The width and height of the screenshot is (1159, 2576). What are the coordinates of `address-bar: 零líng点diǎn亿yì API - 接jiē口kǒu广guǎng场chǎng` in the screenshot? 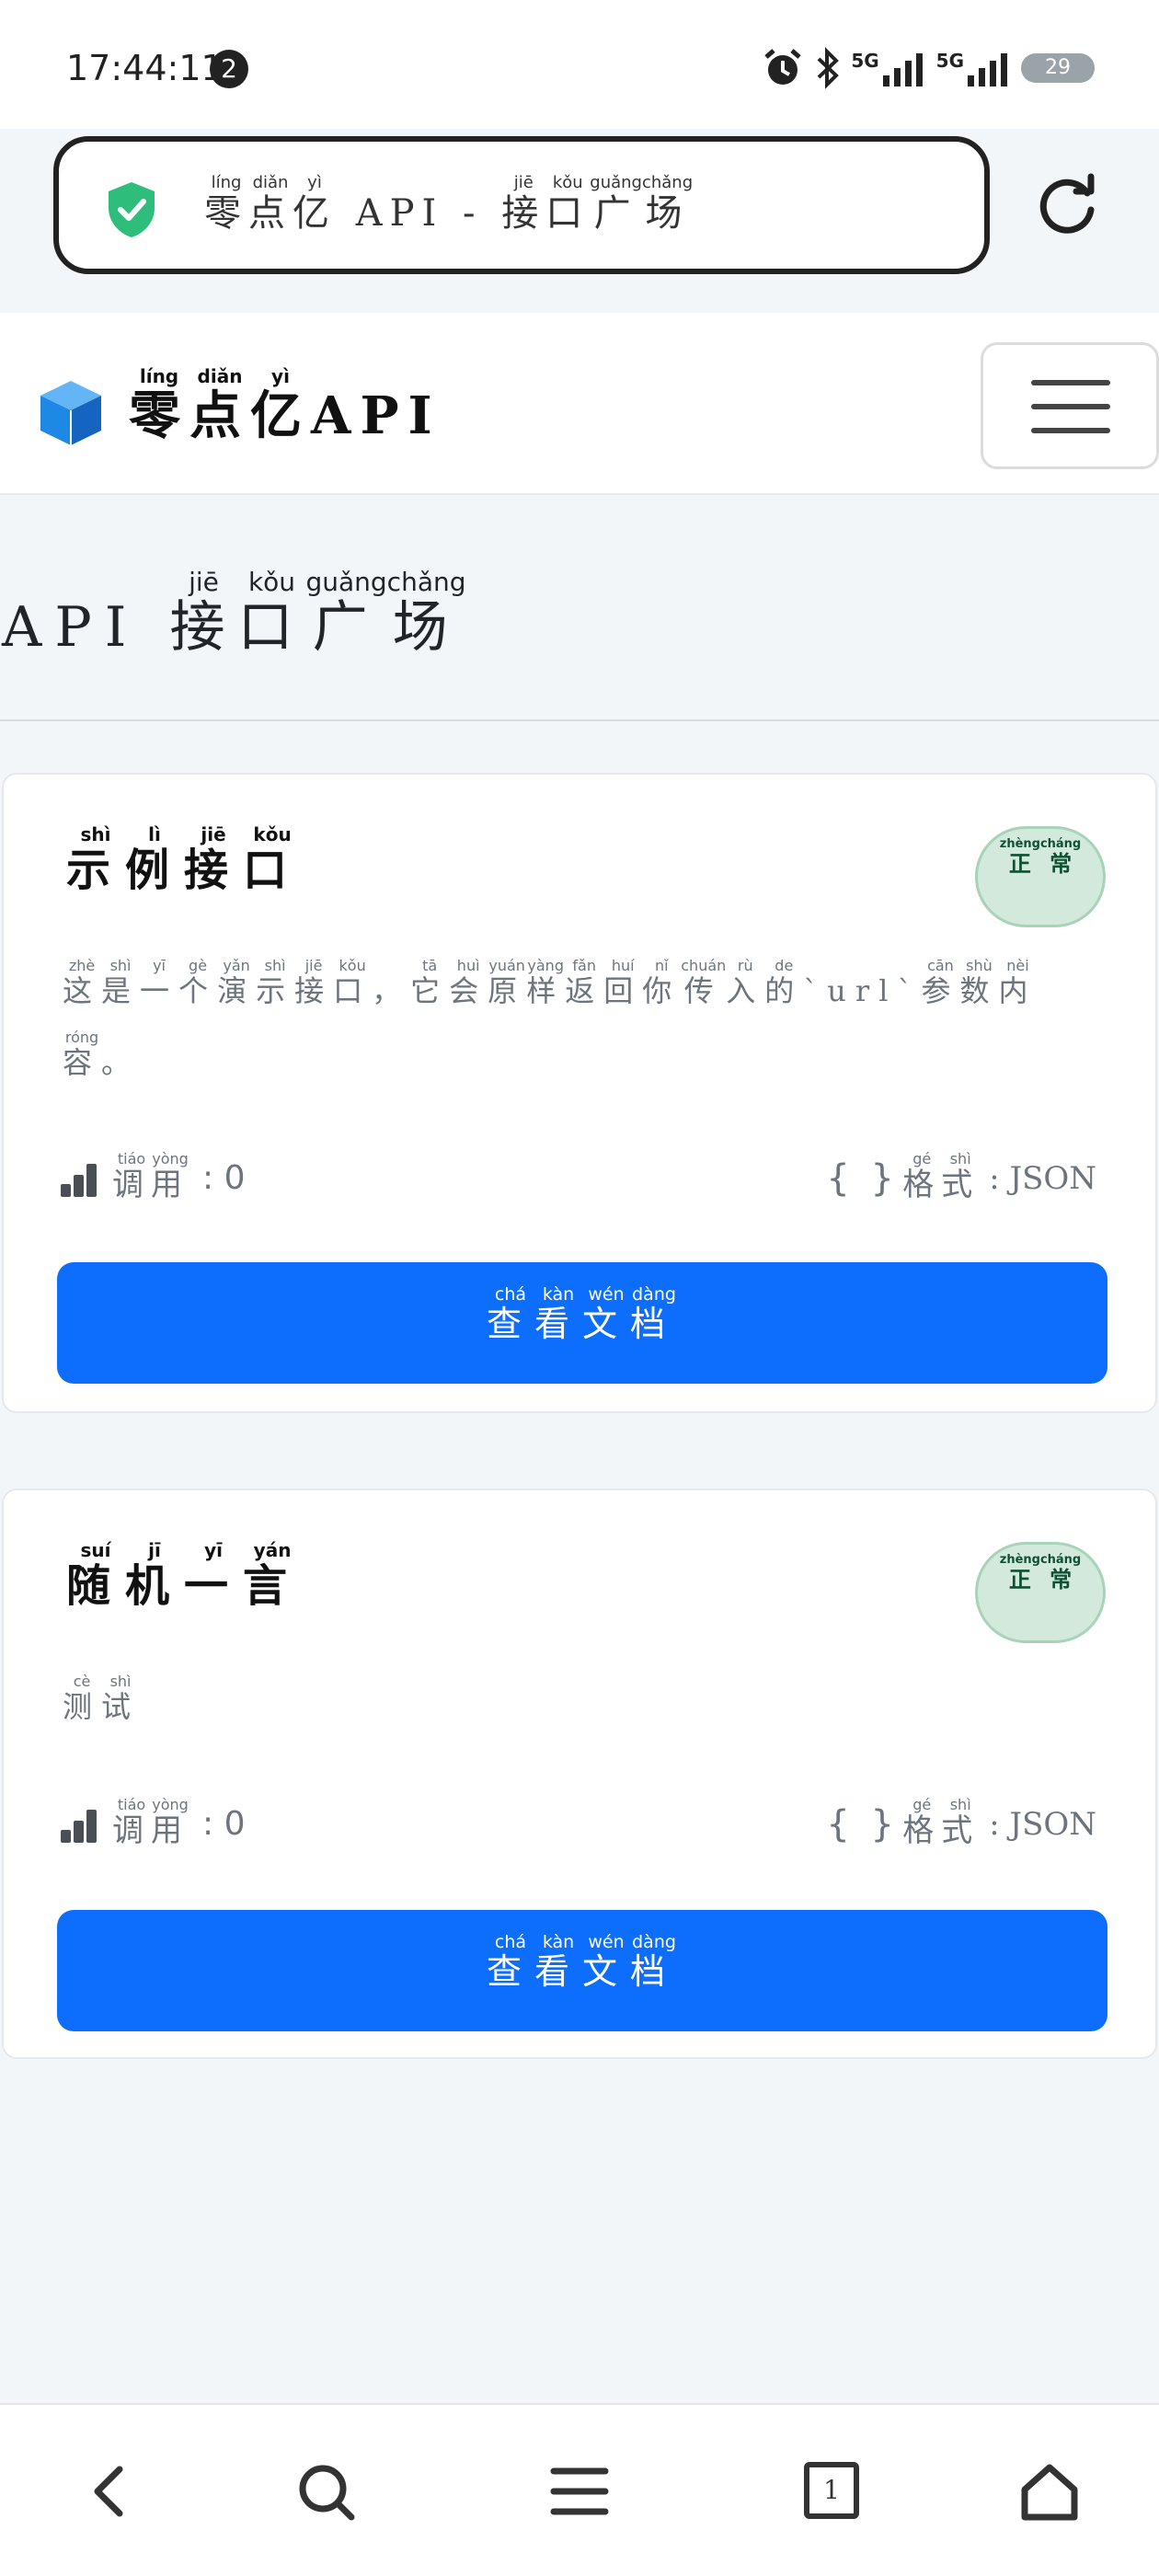 It's located at (521, 205).